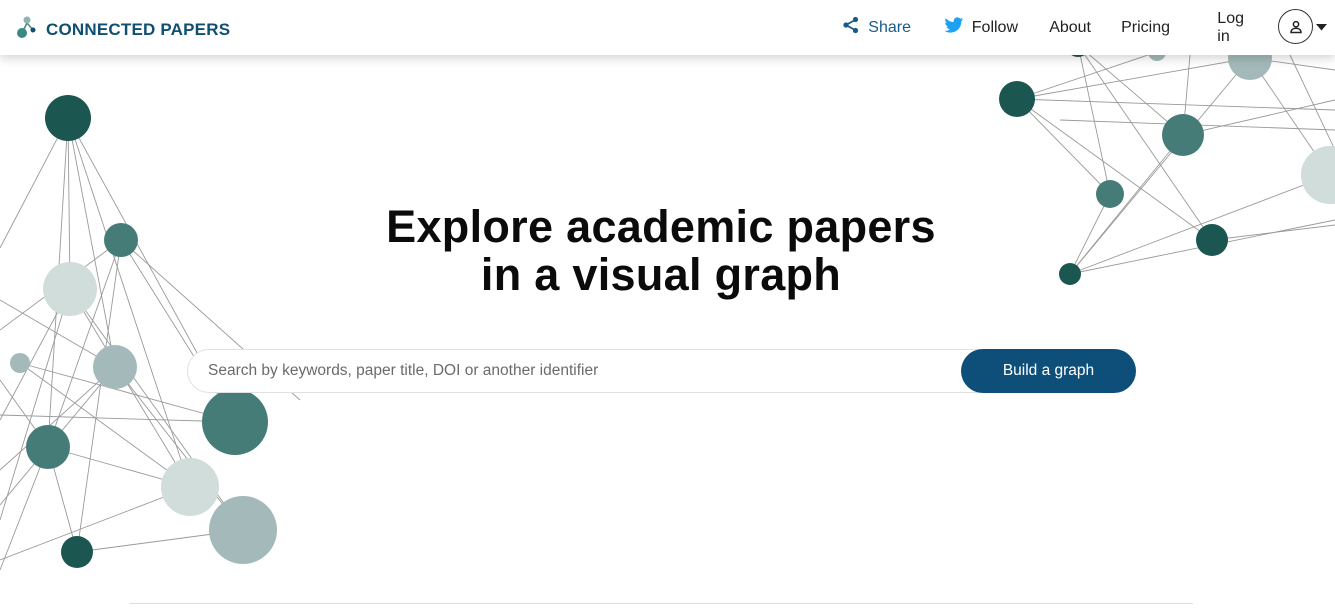 Image resolution: width=1335 pixels, height=614 pixels. I want to click on pricing-label: Pricing, so click(1145, 27).